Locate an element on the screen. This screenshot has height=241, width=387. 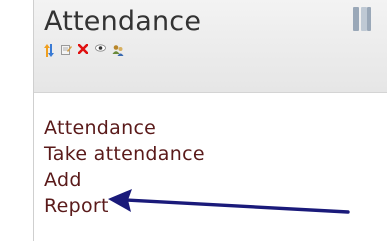
delete-icon is located at coordinates (83, 50).